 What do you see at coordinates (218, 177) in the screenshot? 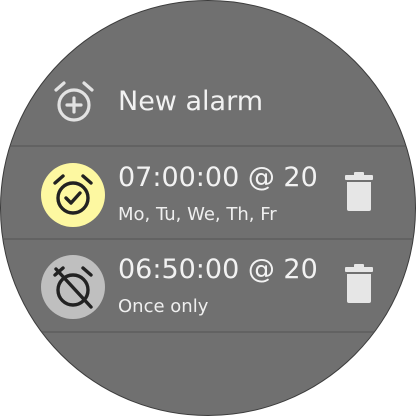
I see `alarm-time: 07:00:00 @ 20` at bounding box center [218, 177].